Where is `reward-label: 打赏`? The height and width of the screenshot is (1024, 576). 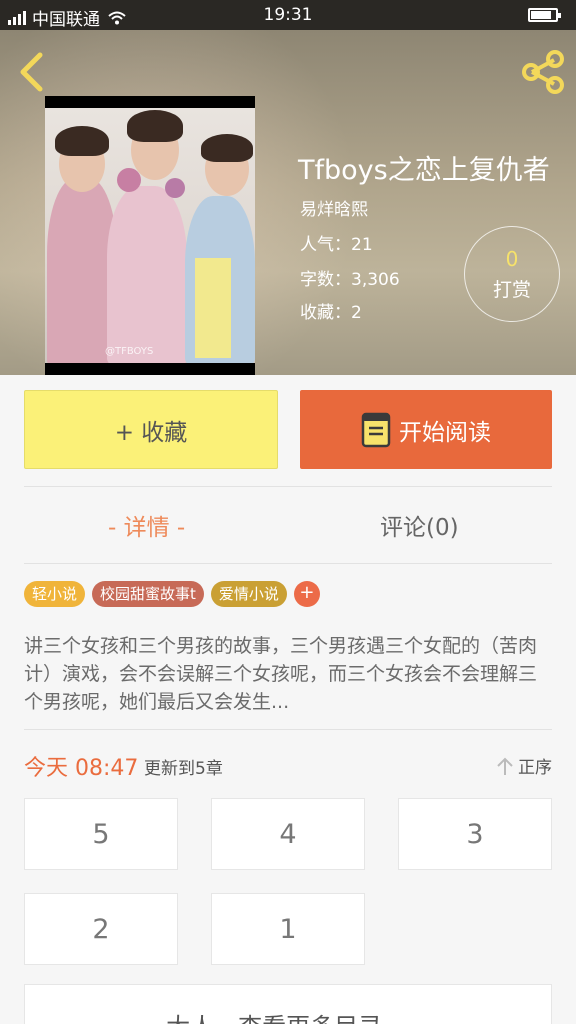 reward-label: 打赏 is located at coordinates (511, 290).